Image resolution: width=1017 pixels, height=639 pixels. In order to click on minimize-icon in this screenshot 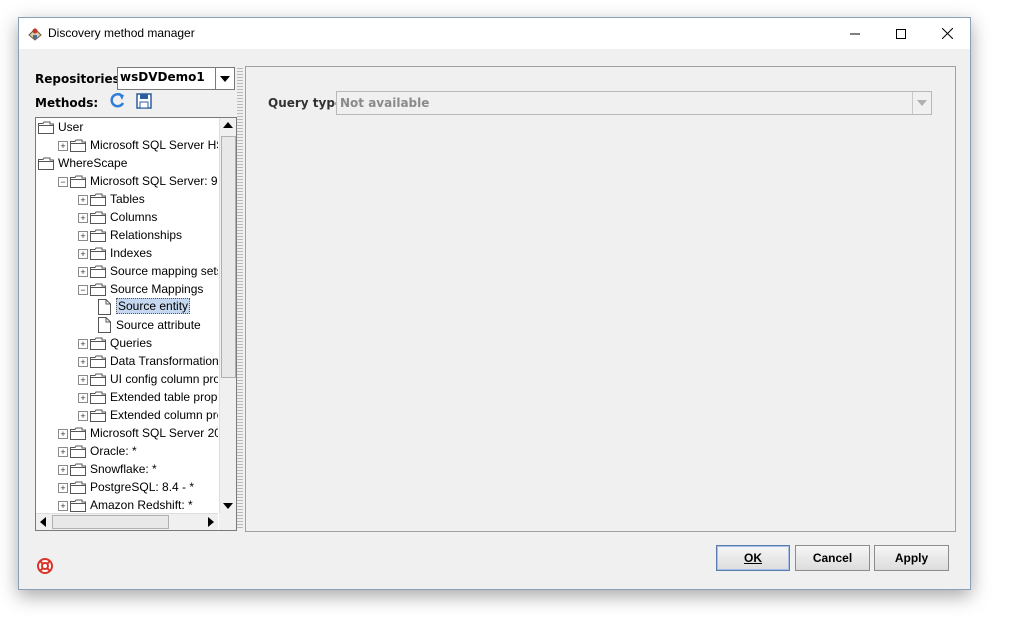, I will do `click(855, 33)`.